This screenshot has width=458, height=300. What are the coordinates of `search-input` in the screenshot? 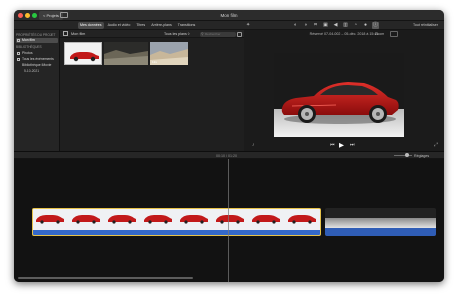 It's located at (218, 34).